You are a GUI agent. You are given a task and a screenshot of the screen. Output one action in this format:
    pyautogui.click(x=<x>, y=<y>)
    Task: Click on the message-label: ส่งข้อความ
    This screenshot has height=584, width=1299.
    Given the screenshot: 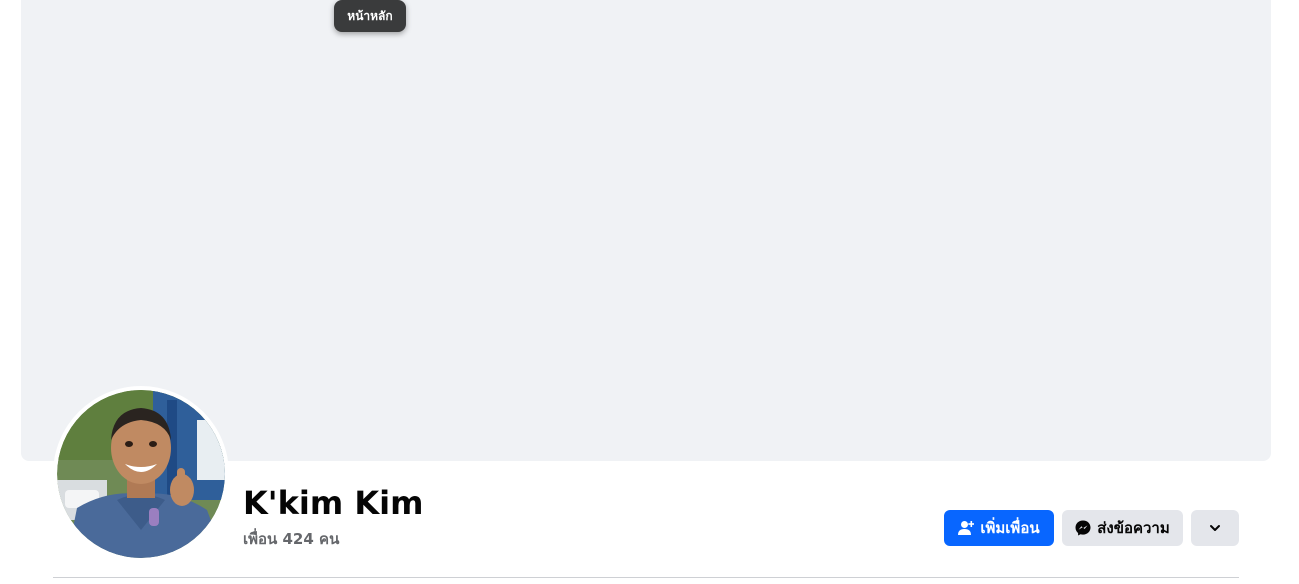 What is the action you would take?
    pyautogui.click(x=1133, y=528)
    